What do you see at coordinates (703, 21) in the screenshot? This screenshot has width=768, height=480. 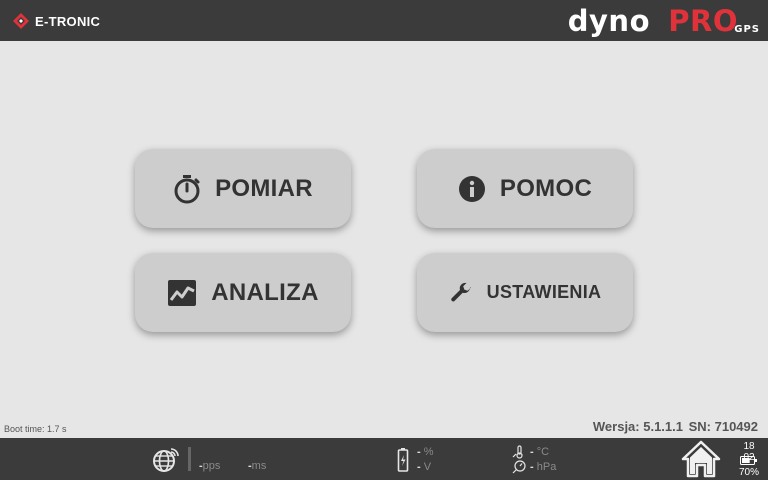 I see `product-name-accent: PRO` at bounding box center [703, 21].